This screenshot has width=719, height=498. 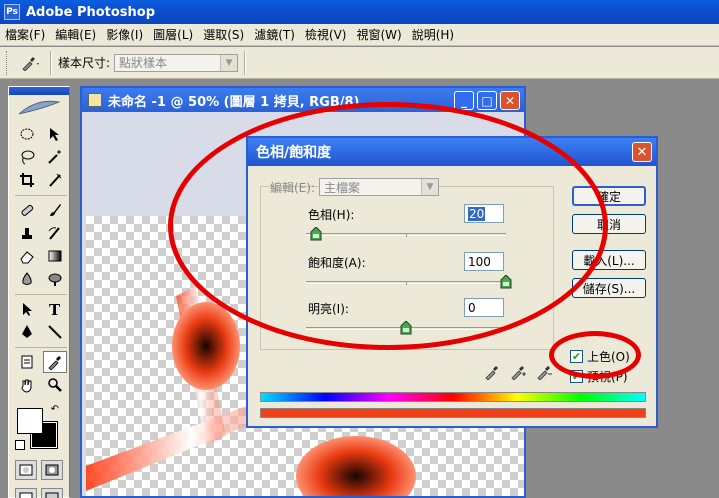 I want to click on default-colors-icon, so click(x=20, y=445).